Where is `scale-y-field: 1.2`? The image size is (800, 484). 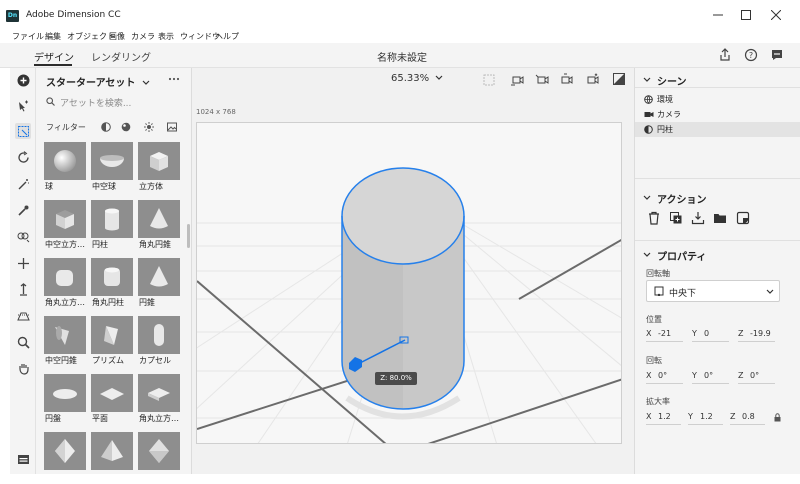 scale-y-field: 1.2 is located at coordinates (706, 416).